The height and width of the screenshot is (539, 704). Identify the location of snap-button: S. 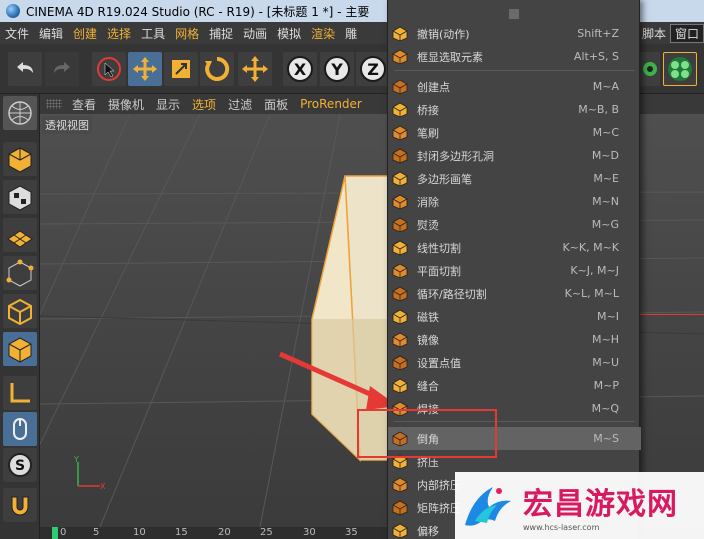
(20, 465).